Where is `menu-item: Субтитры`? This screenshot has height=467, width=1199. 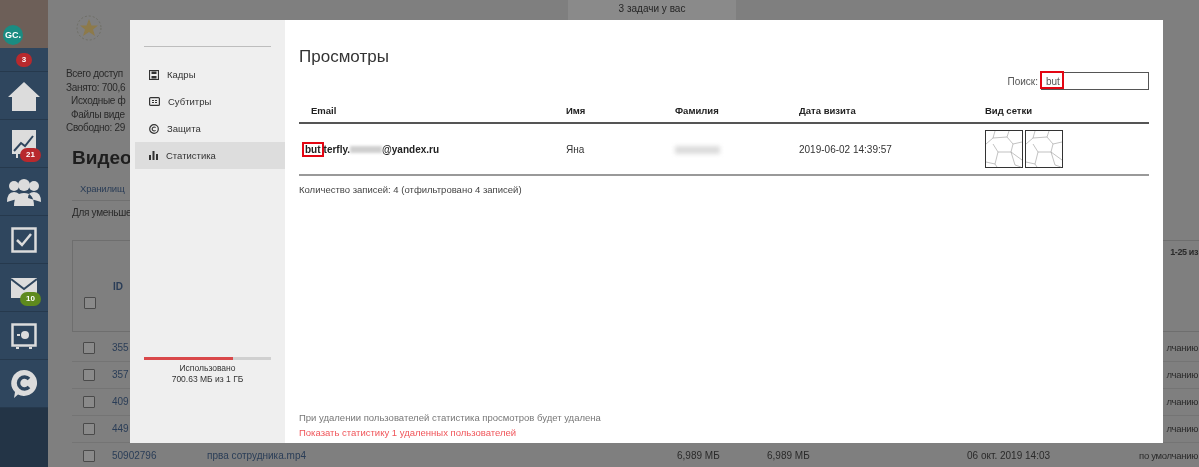
menu-item: Субтитры is located at coordinates (210, 101).